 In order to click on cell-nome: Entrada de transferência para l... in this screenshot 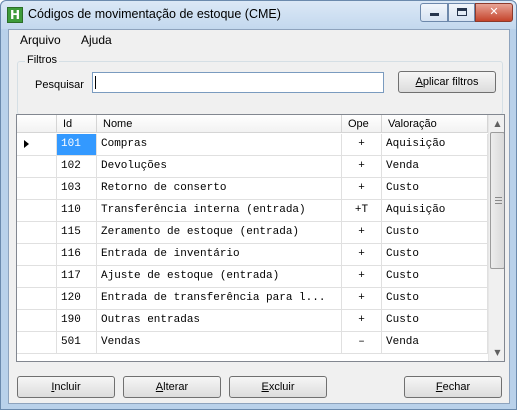, I will do `click(219, 298)`.